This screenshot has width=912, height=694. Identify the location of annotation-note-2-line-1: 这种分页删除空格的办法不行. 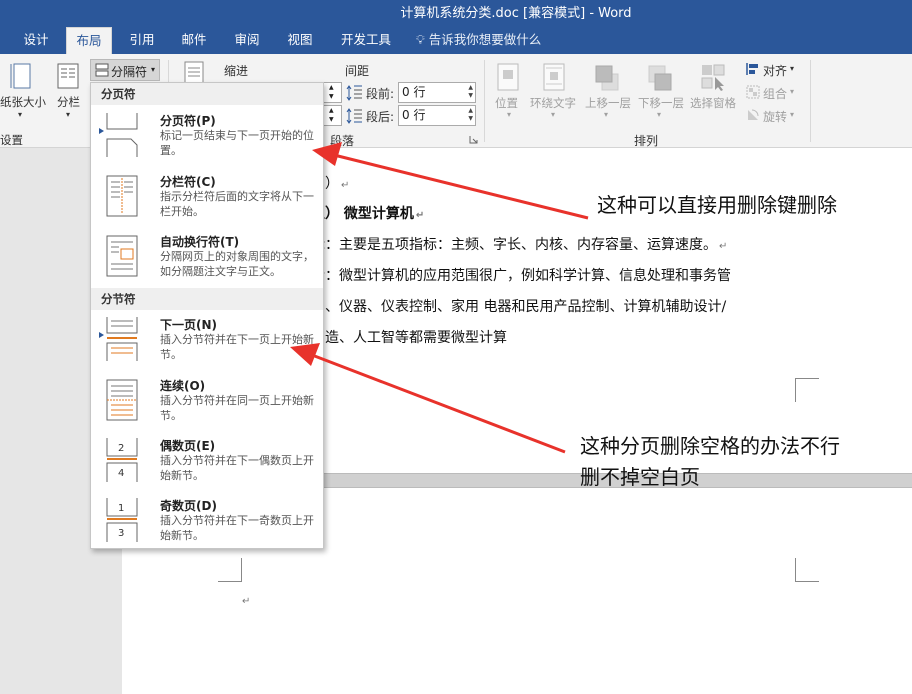
(710, 446).